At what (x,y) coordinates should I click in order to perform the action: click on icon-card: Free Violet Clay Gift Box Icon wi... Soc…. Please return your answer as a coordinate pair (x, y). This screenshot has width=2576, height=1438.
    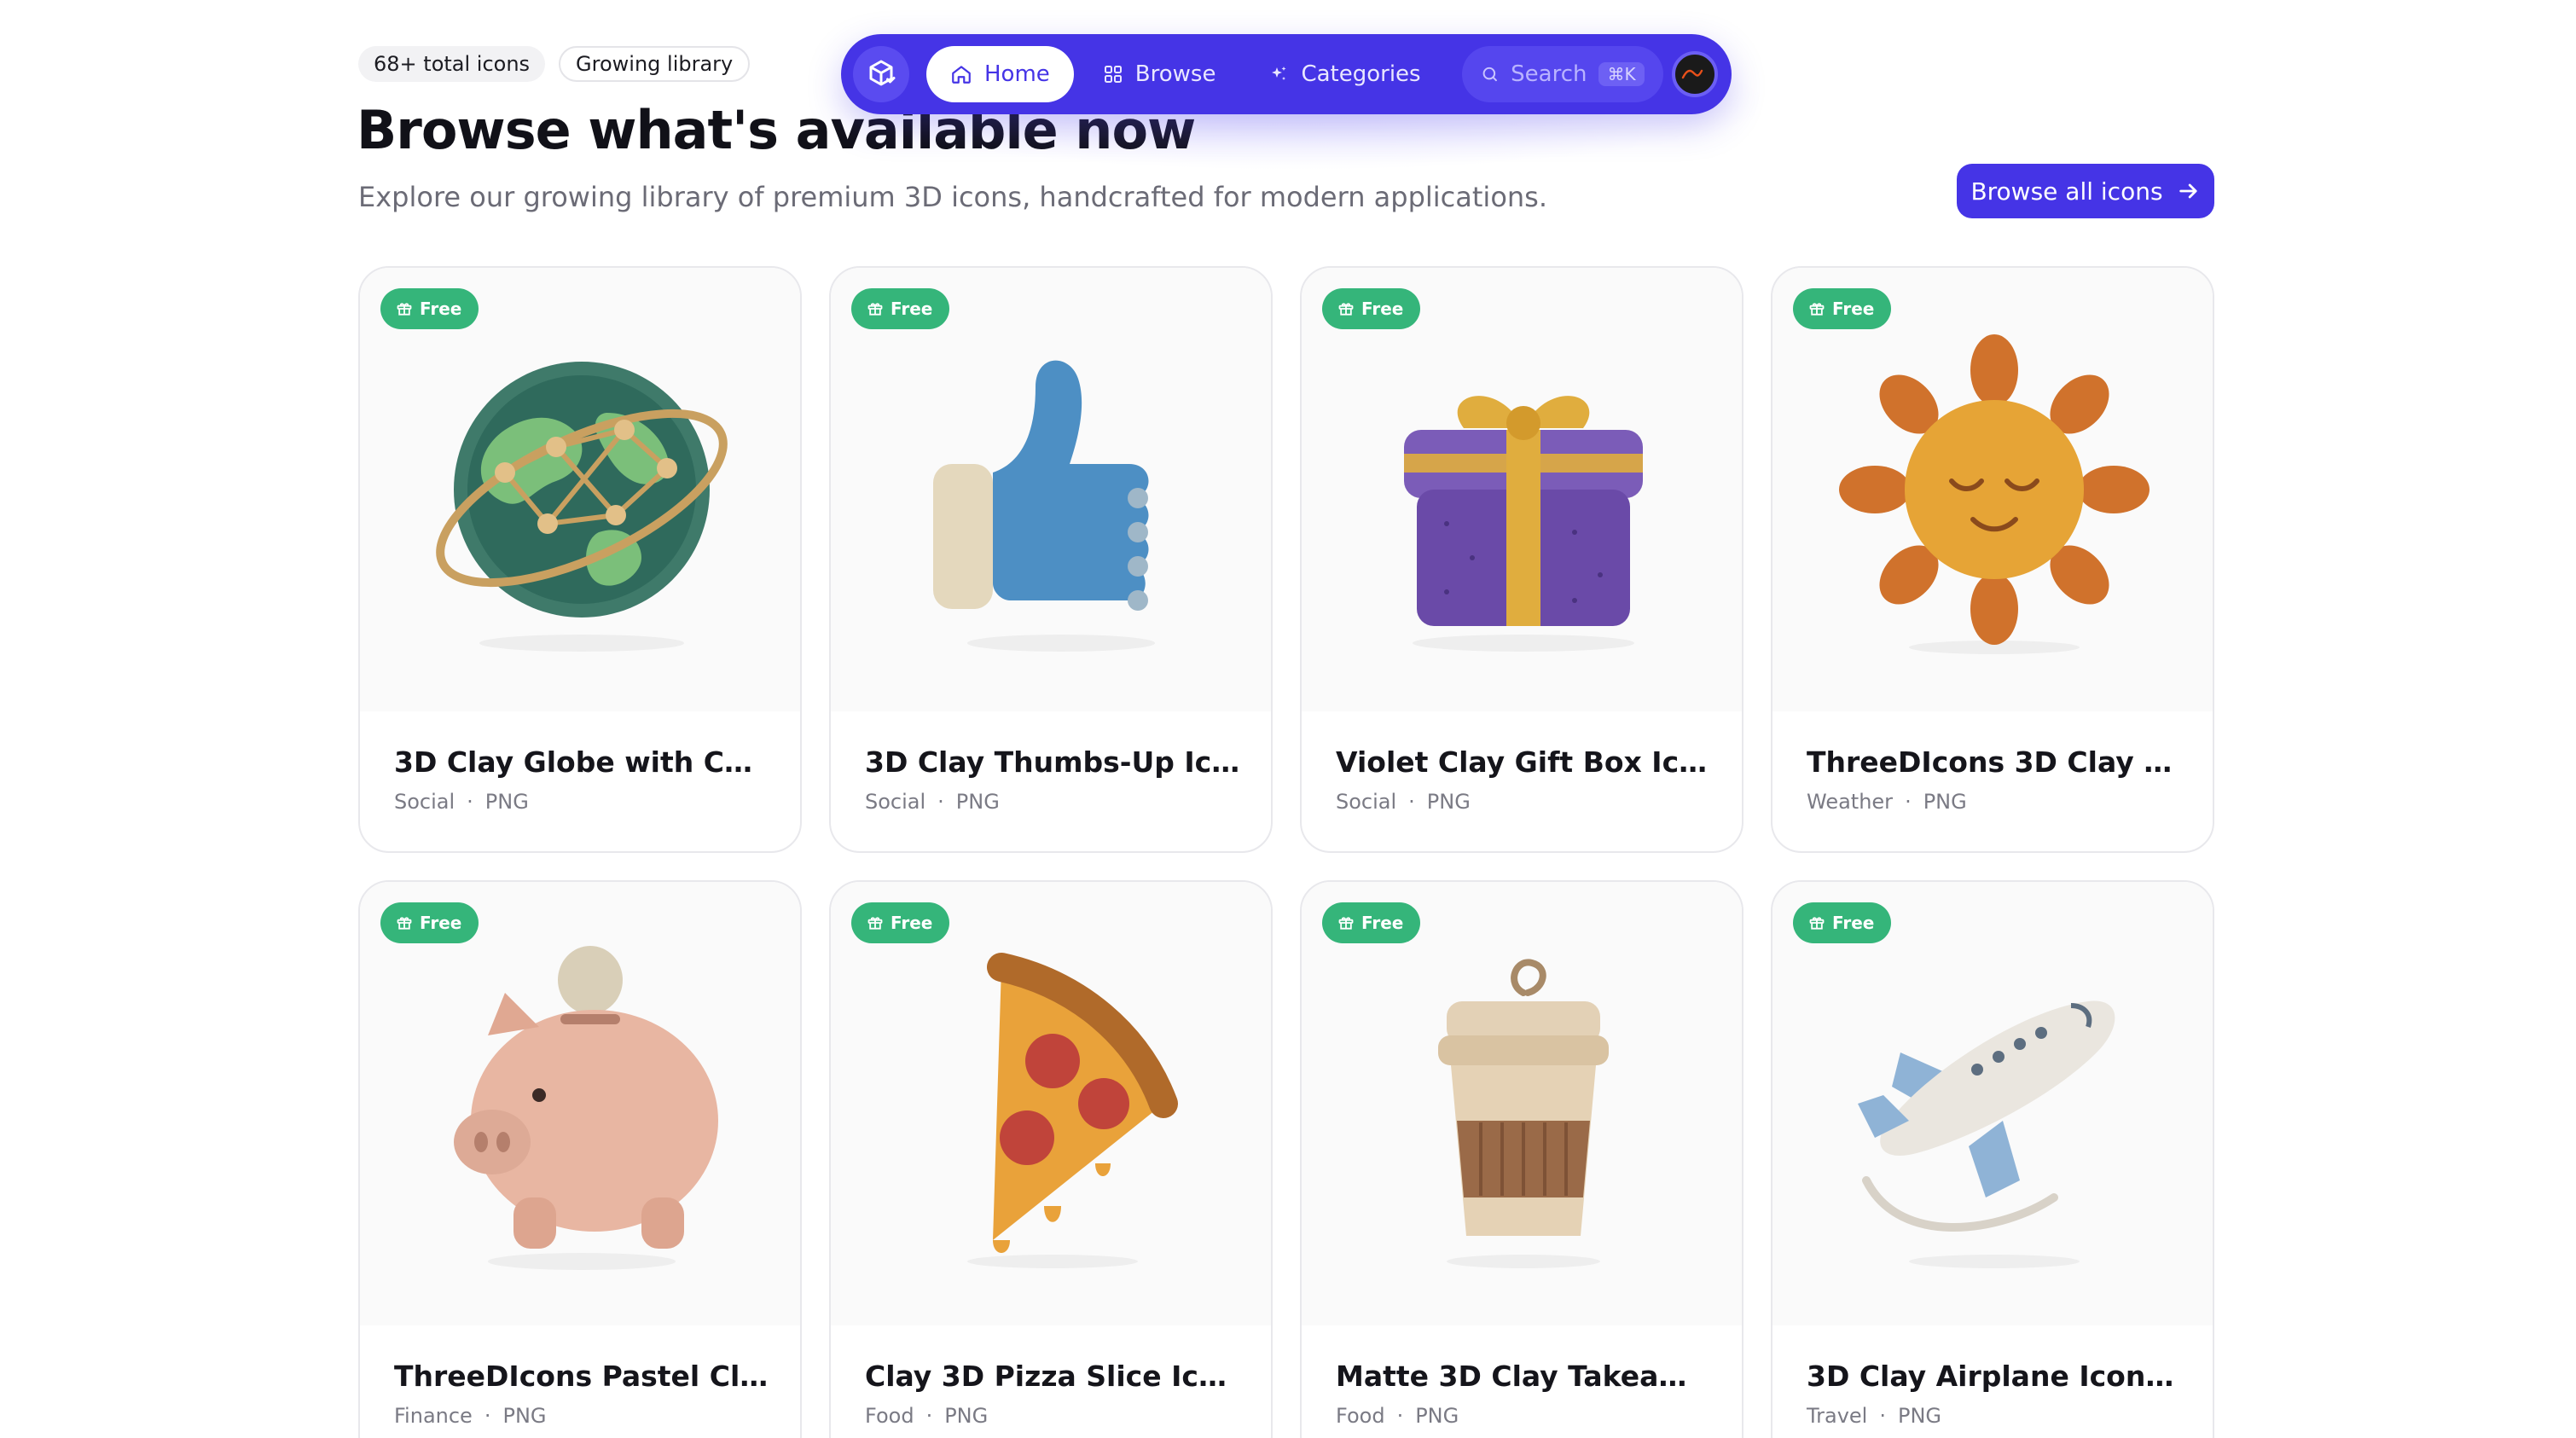
    Looking at the image, I should click on (1521, 559).